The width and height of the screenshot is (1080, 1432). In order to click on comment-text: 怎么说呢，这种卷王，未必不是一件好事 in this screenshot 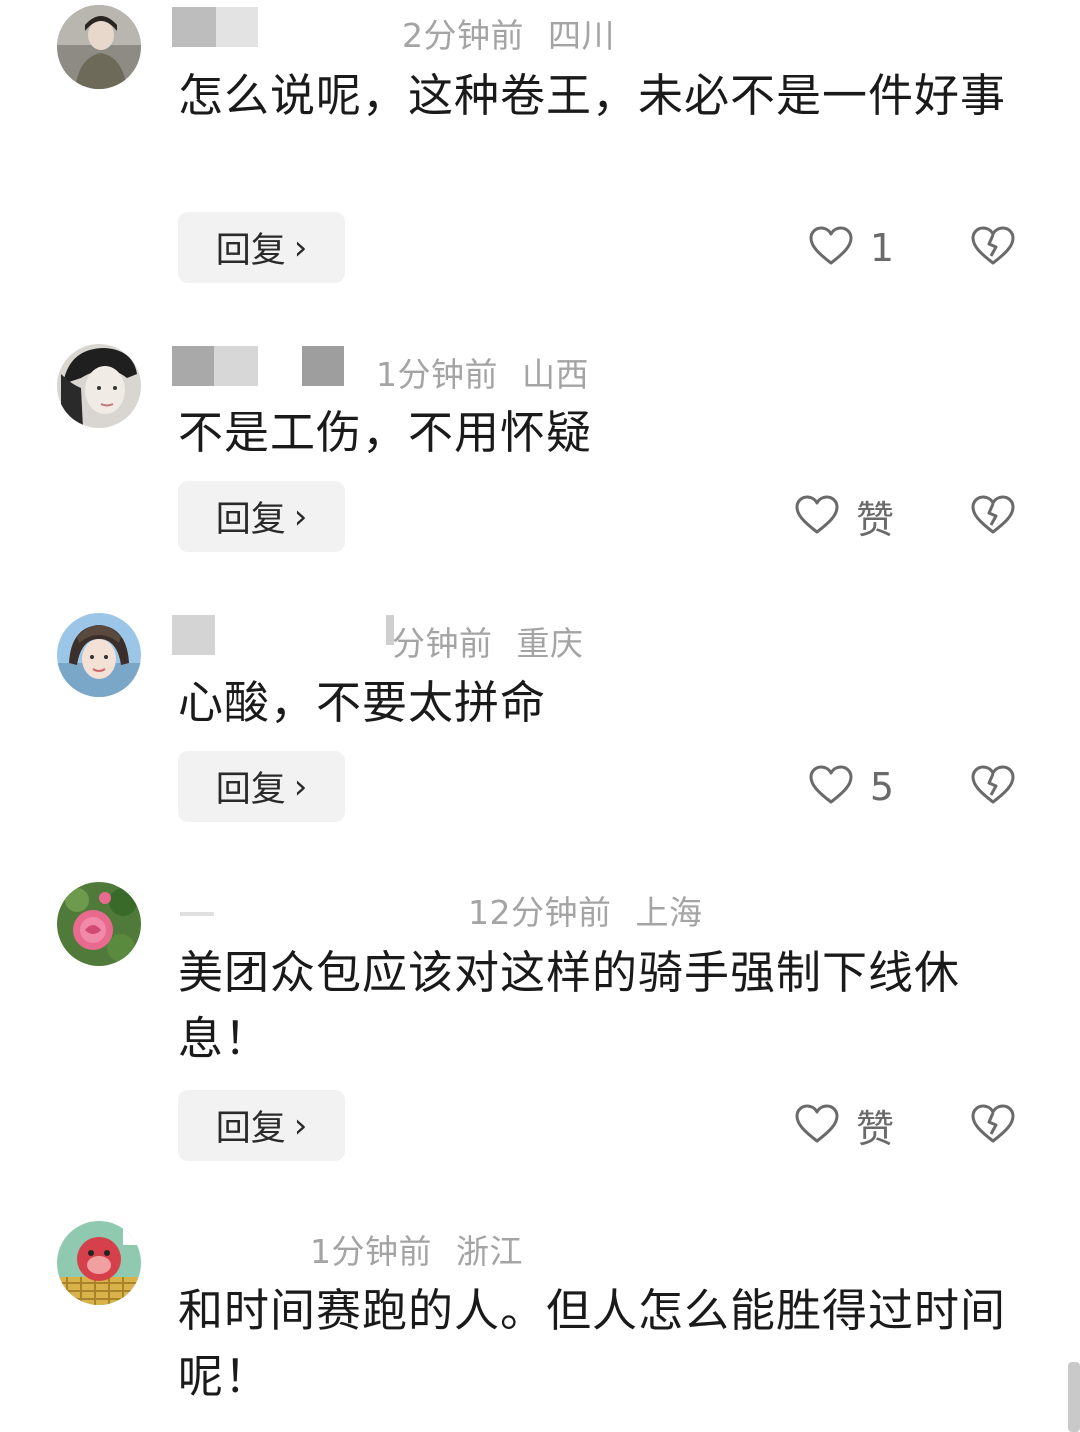, I will do `click(592, 95)`.